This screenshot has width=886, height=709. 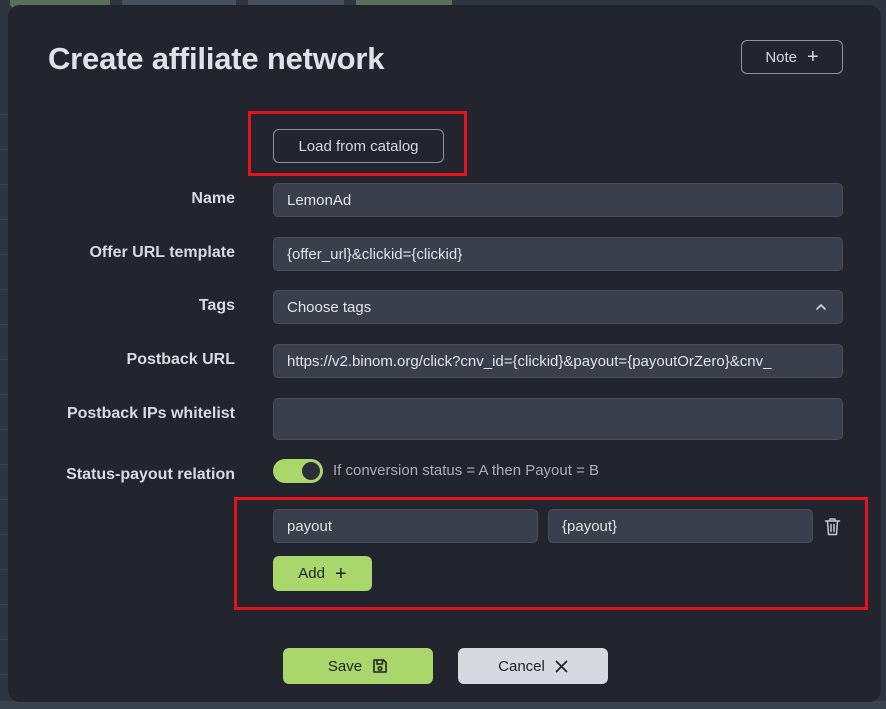 I want to click on status-payout-hint: If conversion status = A then Payout = B, so click(x=466, y=470).